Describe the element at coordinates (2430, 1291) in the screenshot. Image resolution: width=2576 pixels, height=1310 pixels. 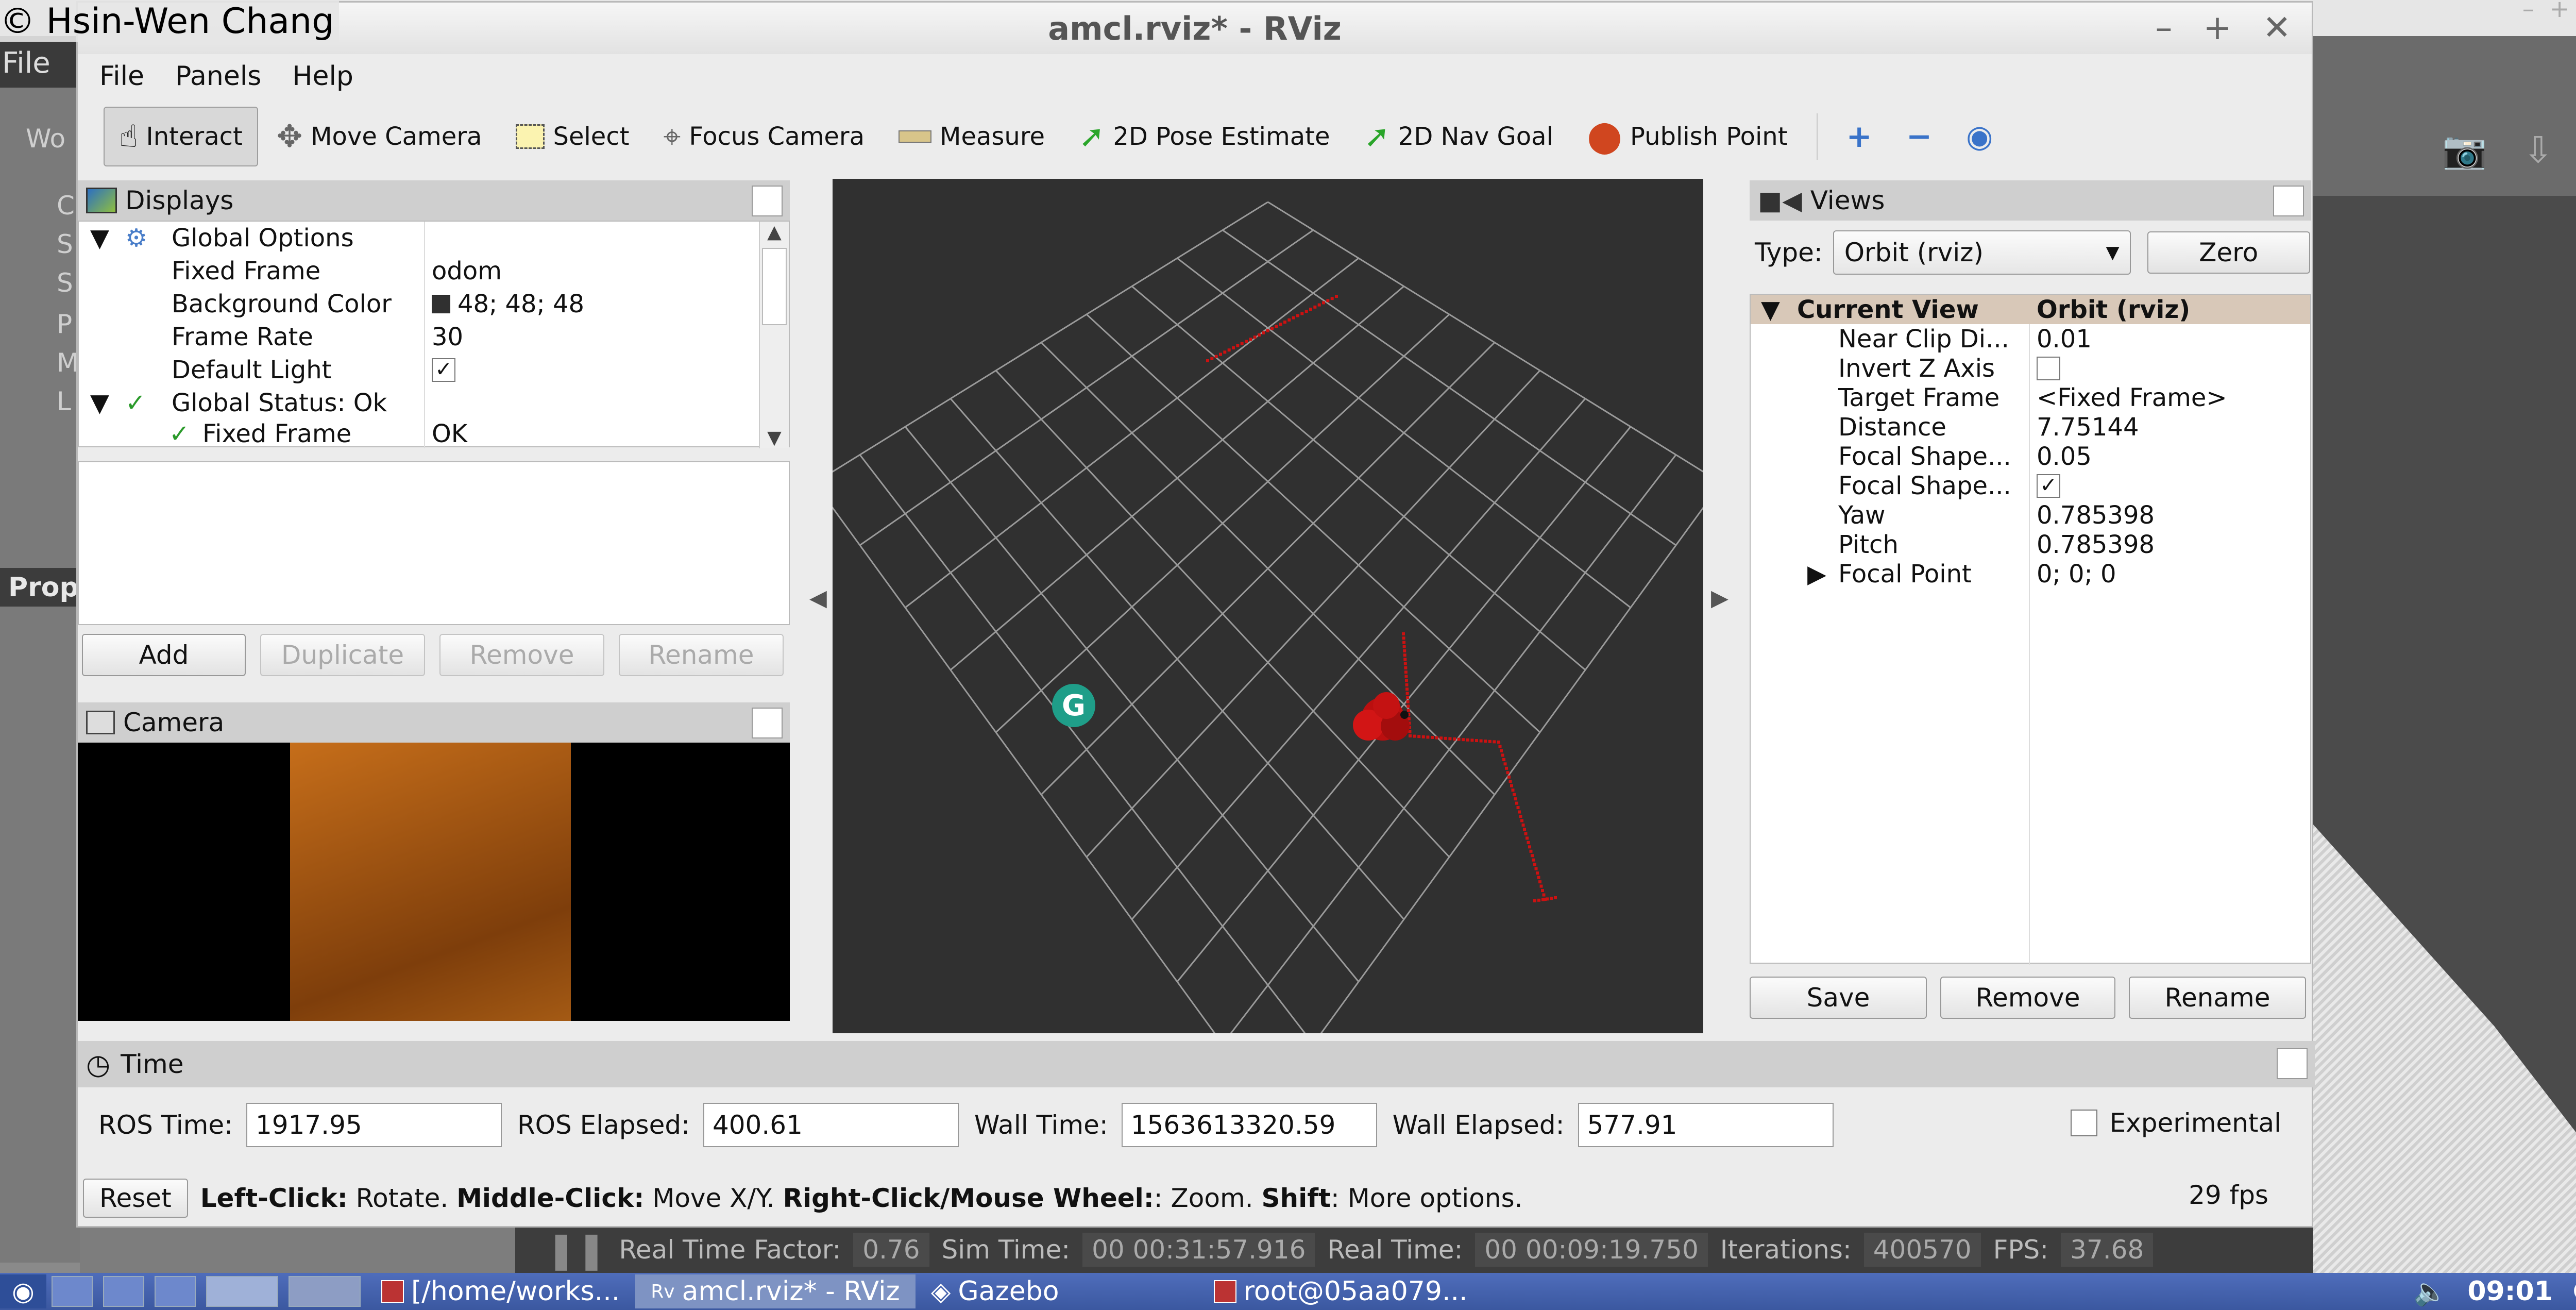
I see `volume-icon: 🔈` at that location.